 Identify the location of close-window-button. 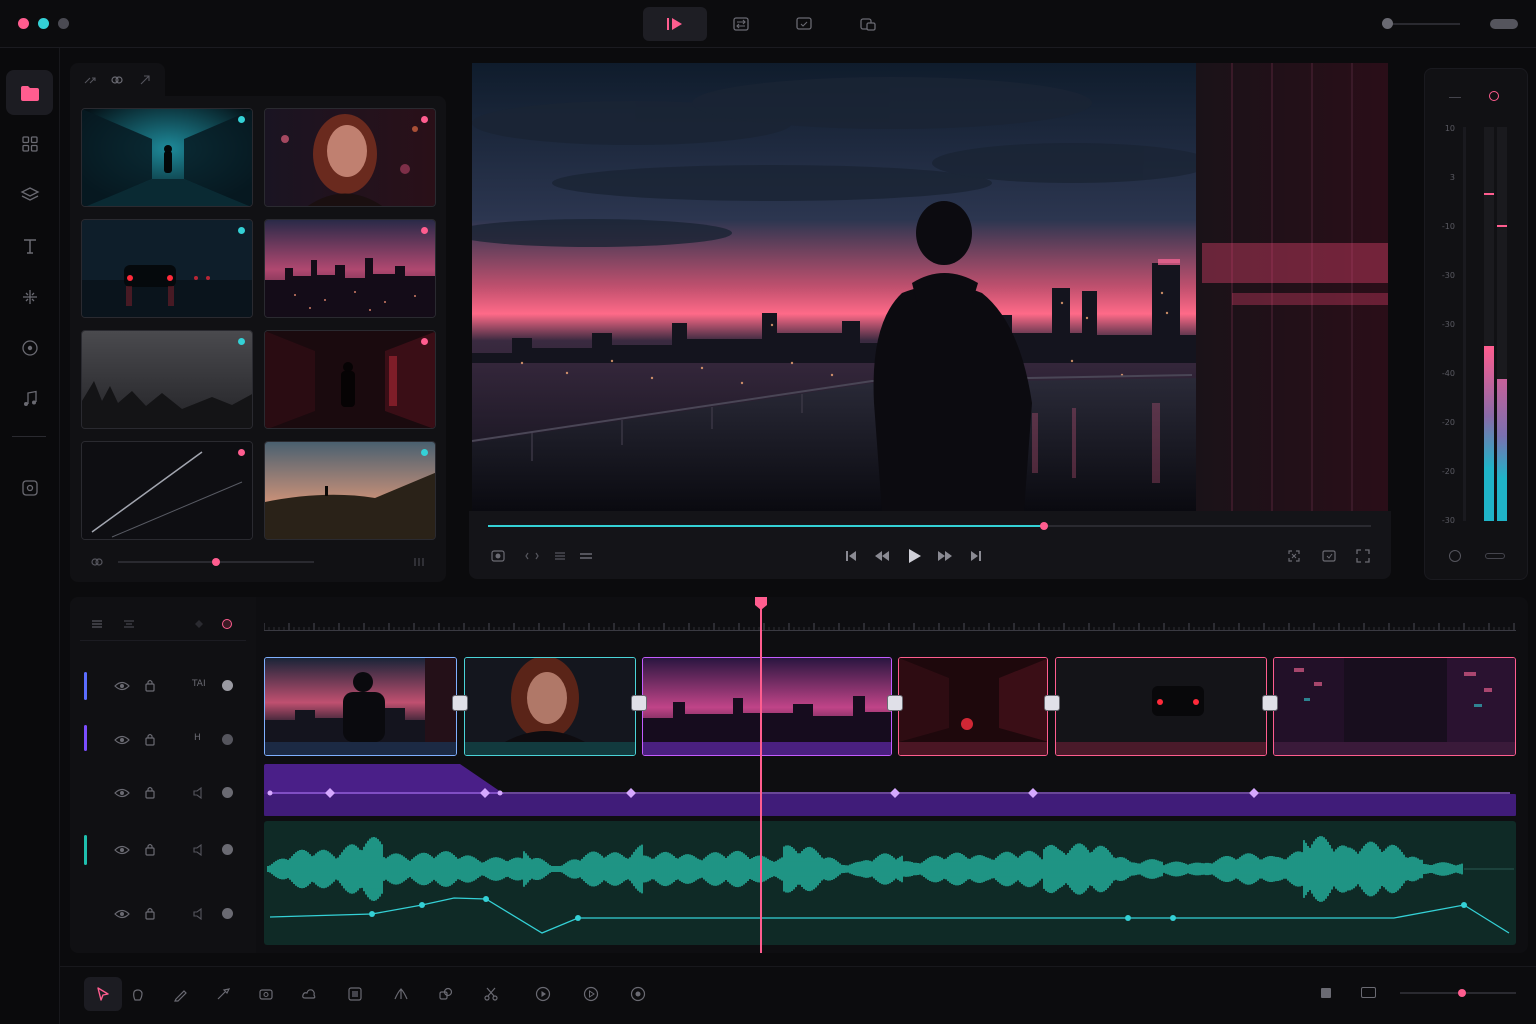
(23, 23).